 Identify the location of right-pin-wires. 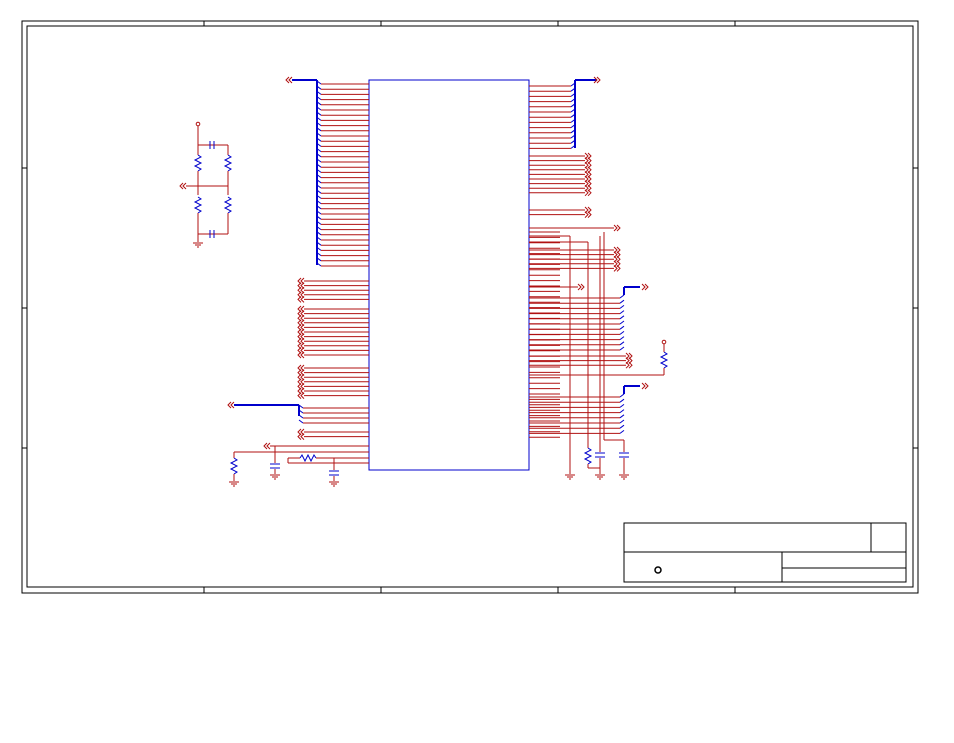
(577, 260).